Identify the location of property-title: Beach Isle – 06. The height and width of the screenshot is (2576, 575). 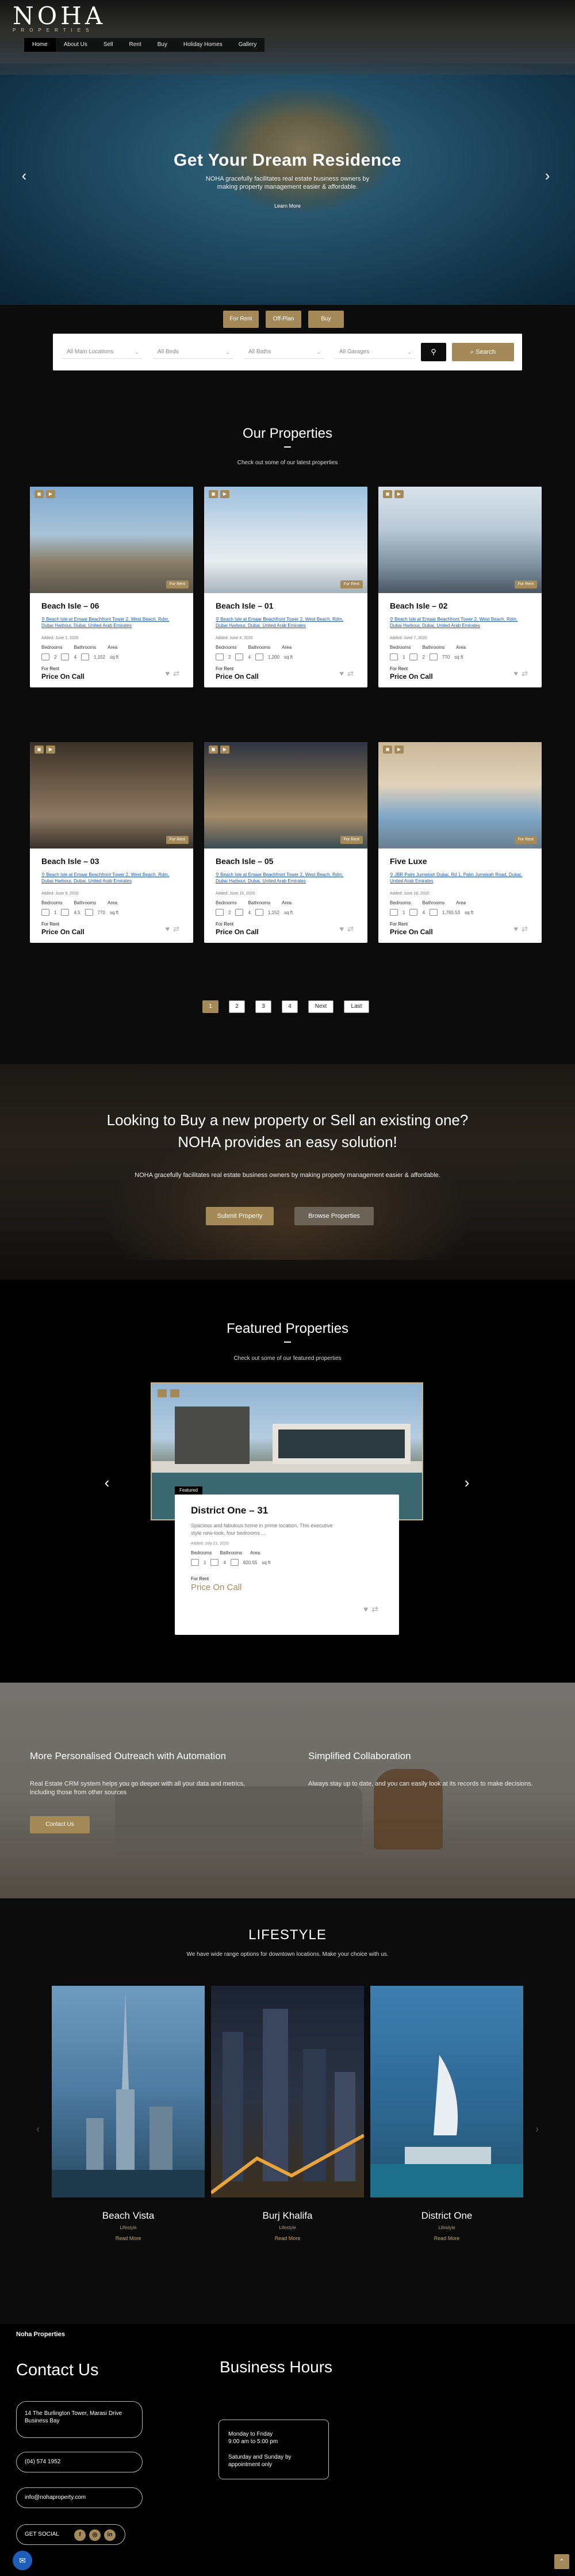
(111, 605).